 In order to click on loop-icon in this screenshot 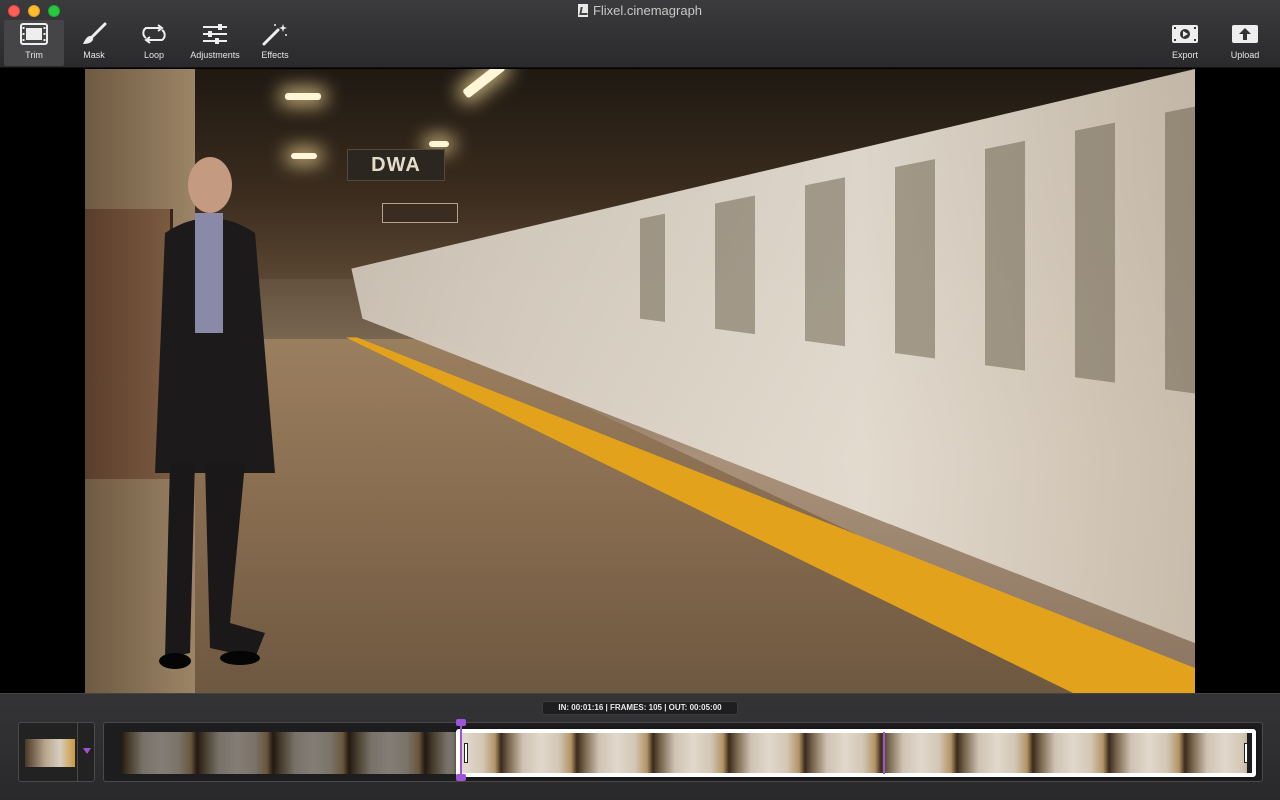, I will do `click(154, 34)`.